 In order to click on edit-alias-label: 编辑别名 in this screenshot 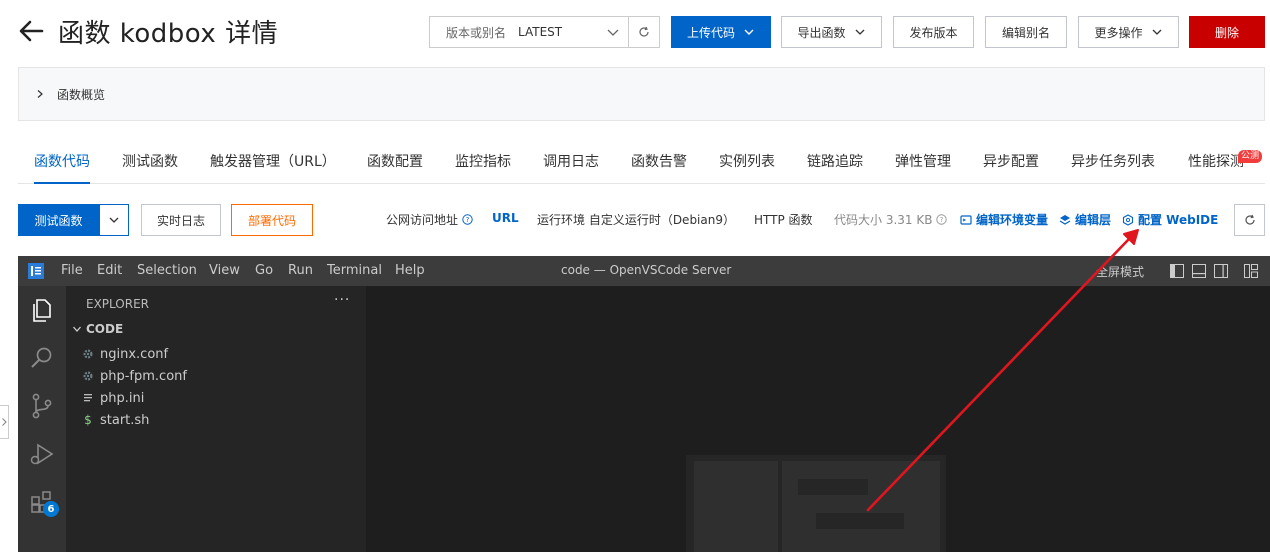, I will do `click(1025, 32)`.